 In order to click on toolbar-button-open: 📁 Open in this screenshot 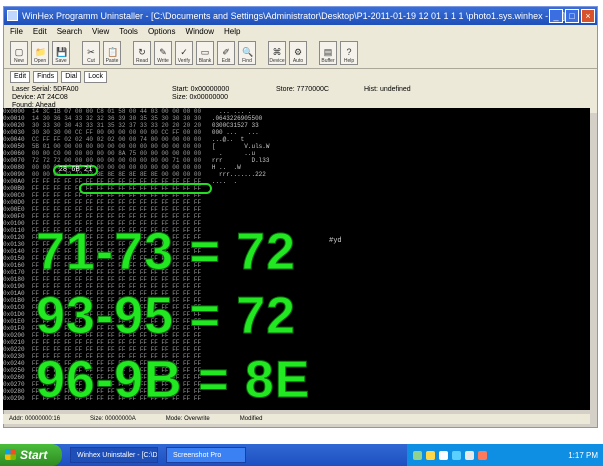, I will do `click(40, 53)`.